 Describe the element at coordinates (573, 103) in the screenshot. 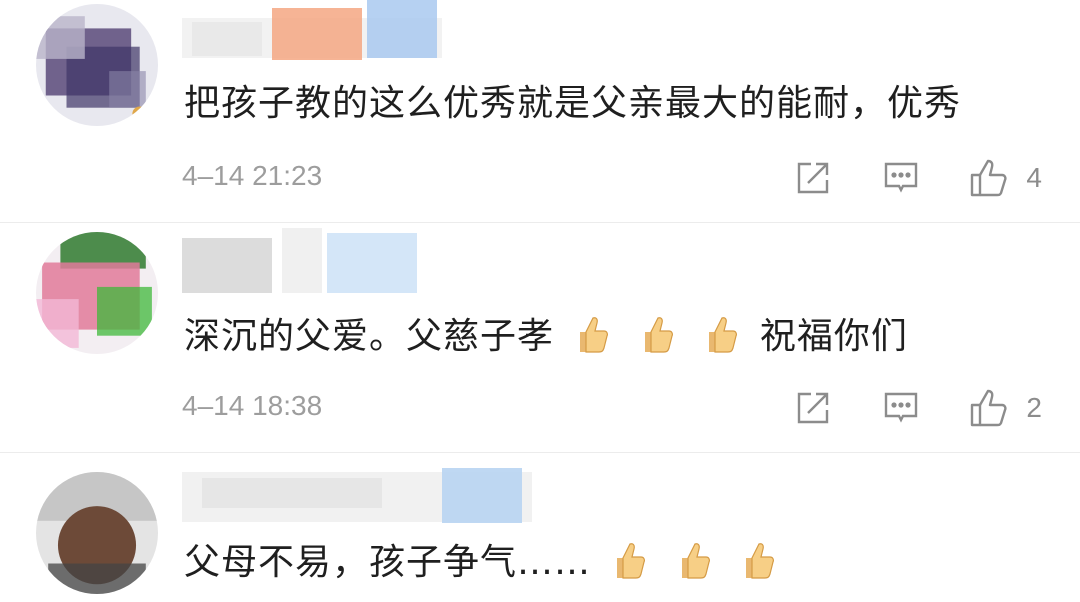

I see `comment-text: 把孩子教的这么优秀就是父亲最大的能耐，优秀` at that location.